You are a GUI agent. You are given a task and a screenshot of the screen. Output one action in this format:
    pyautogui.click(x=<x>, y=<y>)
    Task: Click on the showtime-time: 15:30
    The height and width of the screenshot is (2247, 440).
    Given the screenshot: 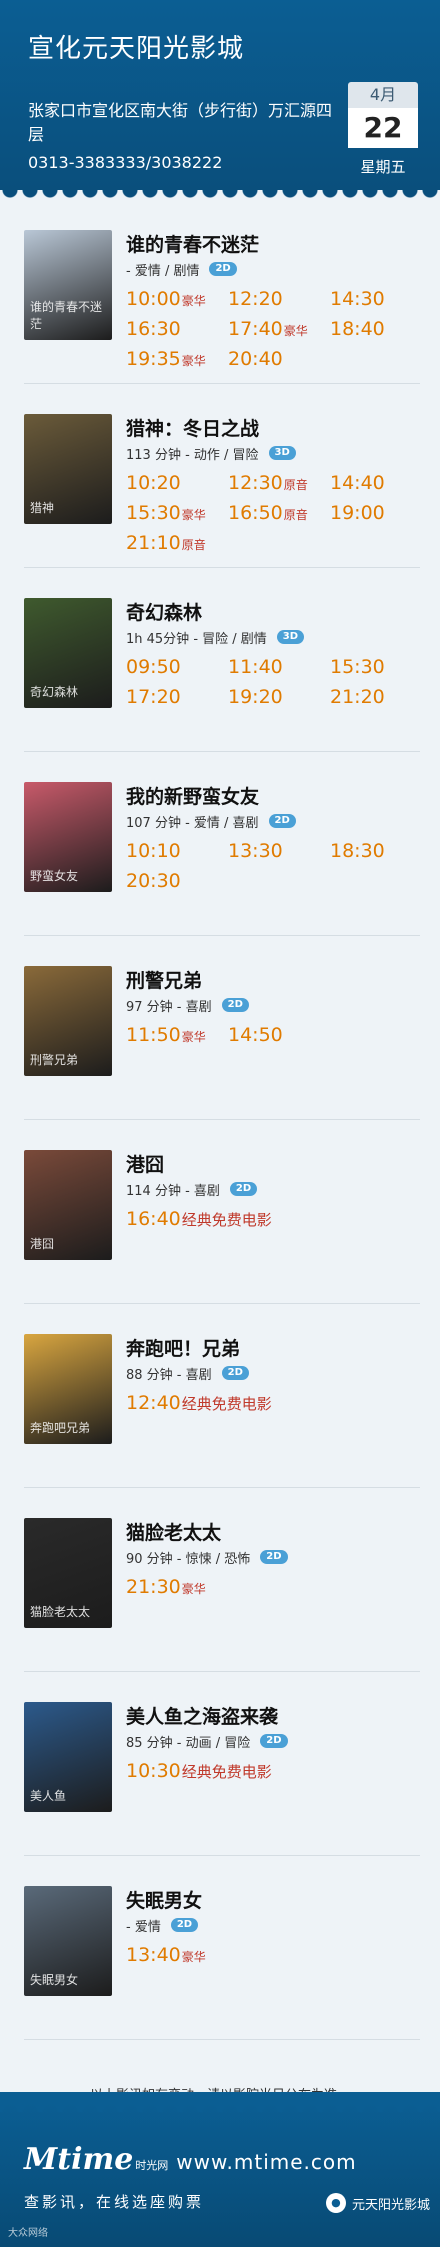 What is the action you would take?
    pyautogui.click(x=357, y=667)
    